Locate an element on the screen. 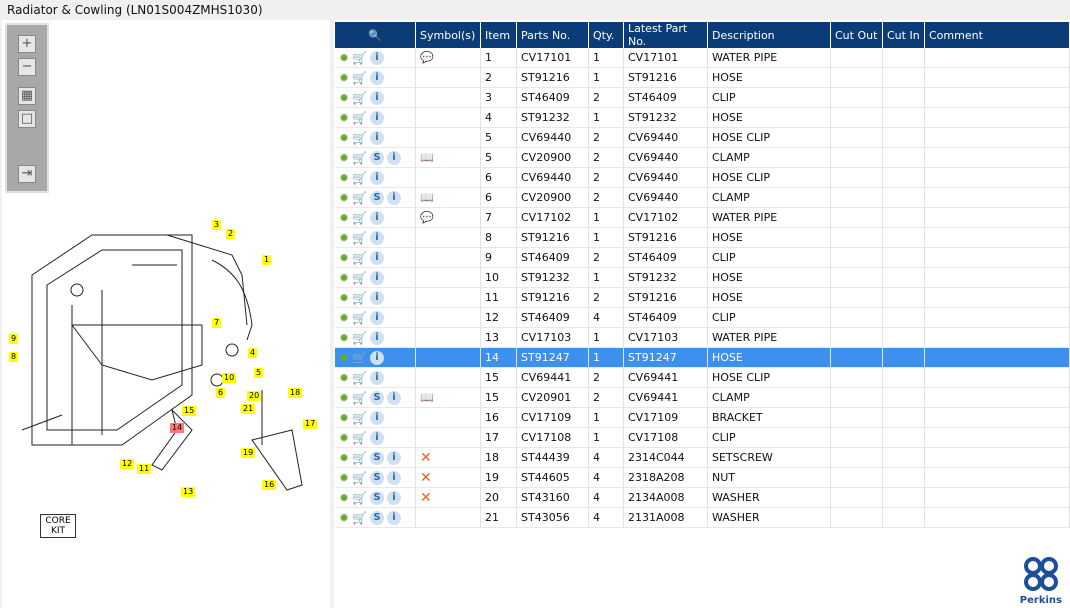  callout-7: 7 is located at coordinates (217, 323).